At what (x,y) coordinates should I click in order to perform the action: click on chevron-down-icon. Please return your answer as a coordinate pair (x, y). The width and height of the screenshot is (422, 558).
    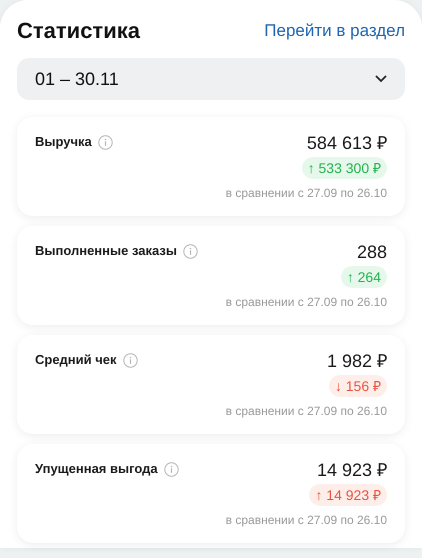
    Looking at the image, I should click on (381, 79).